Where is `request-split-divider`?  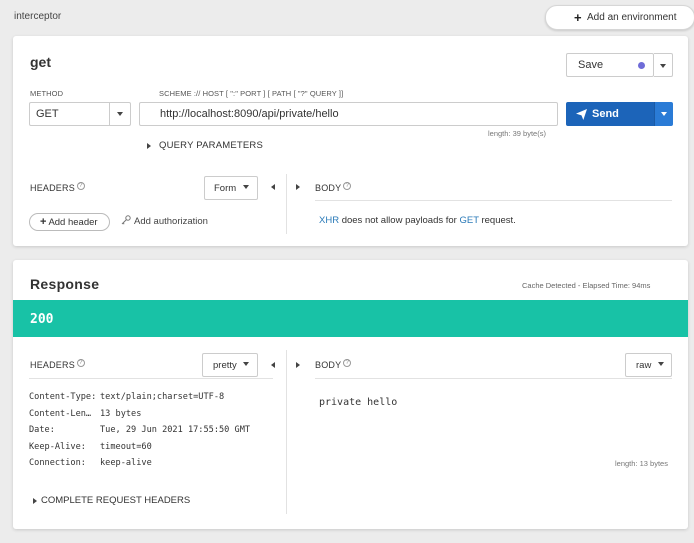 request-split-divider is located at coordinates (286, 204).